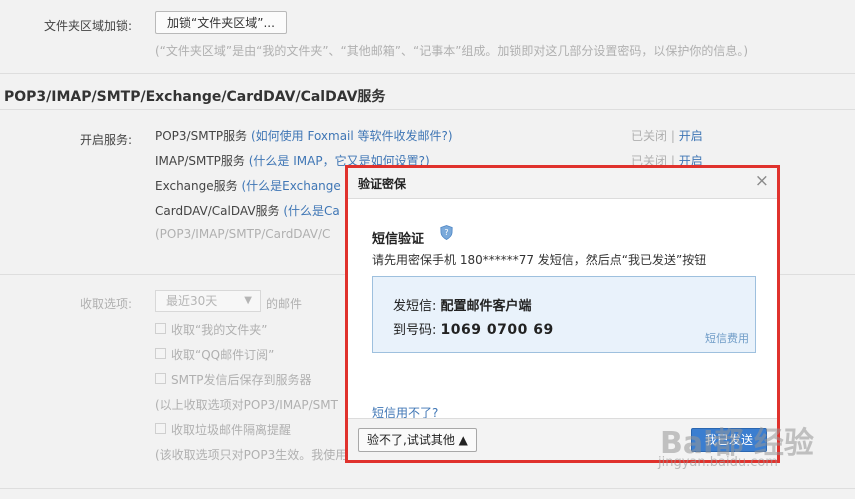 This screenshot has height=499, width=855. Describe the element at coordinates (352, 136) in the screenshot. I see `service-help-link: (如何使用 Foxmail 等软件收发邮件?)` at that location.